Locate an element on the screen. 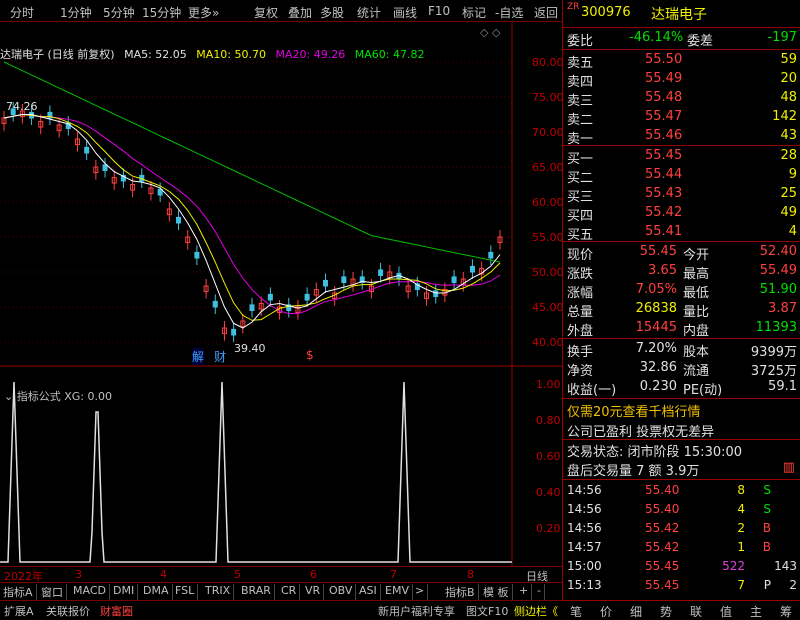 The image size is (800, 620). ask-row: 卖五 55.50 59 is located at coordinates (681, 61).